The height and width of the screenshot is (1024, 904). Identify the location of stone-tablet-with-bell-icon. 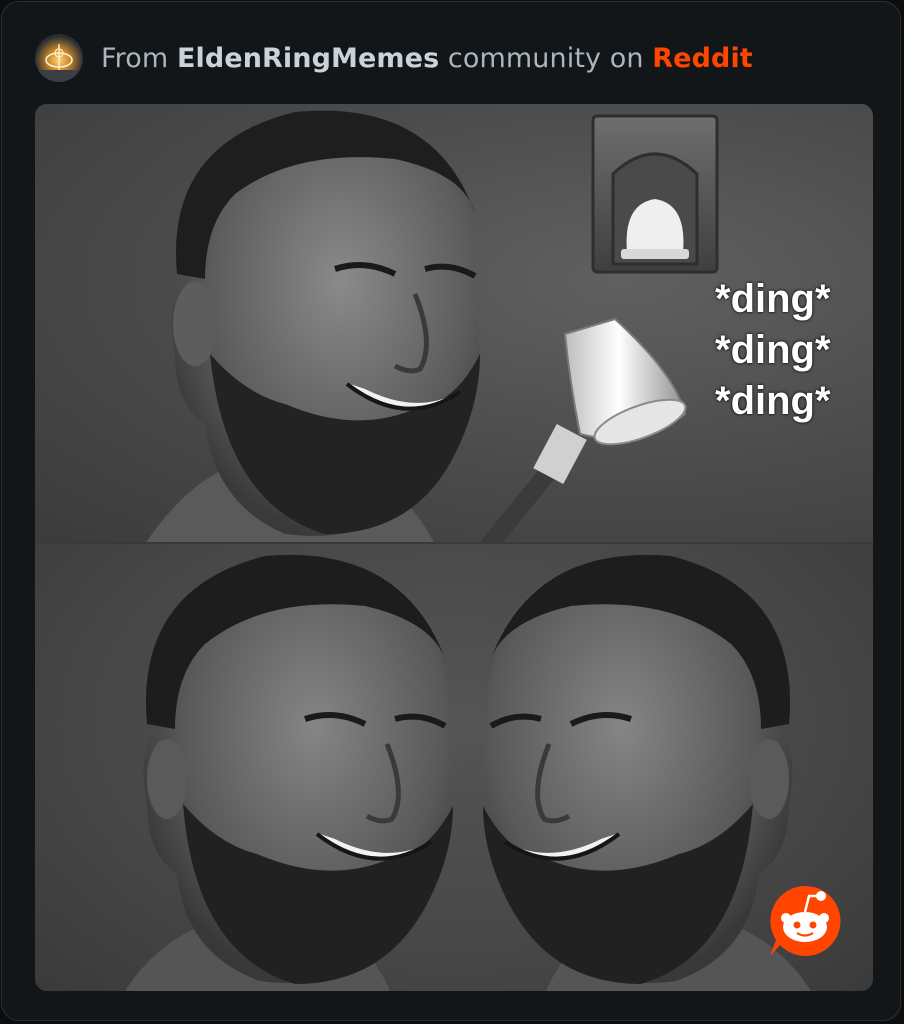
(655, 194).